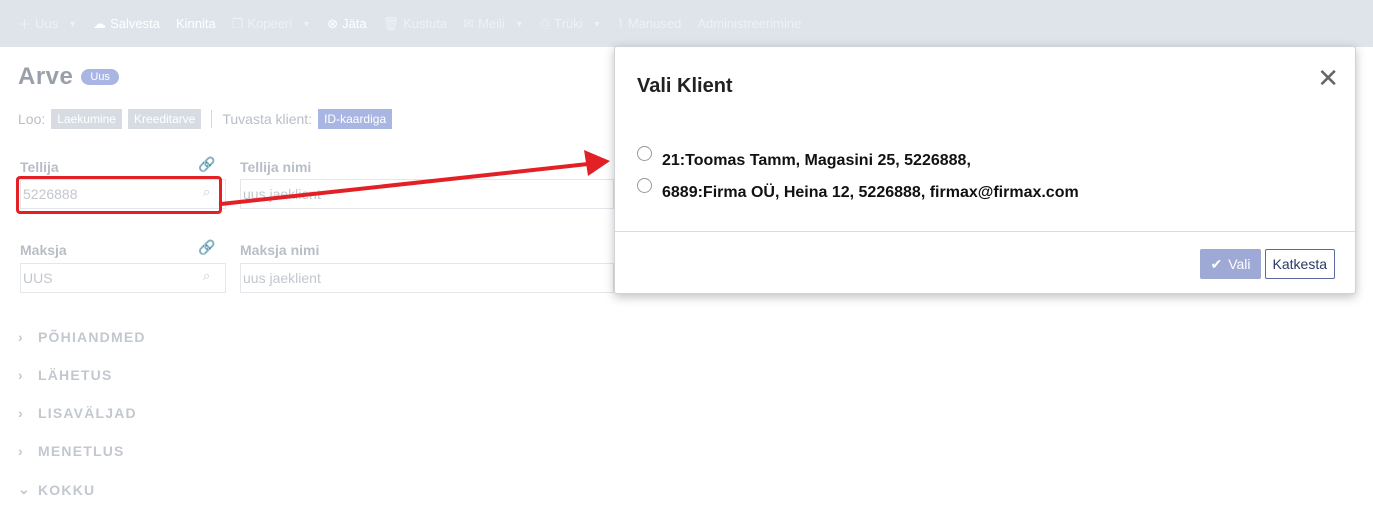 This screenshot has height=517, width=1373. Describe the element at coordinates (1299, 264) in the screenshot. I see `cancel-button: Katkesta` at that location.